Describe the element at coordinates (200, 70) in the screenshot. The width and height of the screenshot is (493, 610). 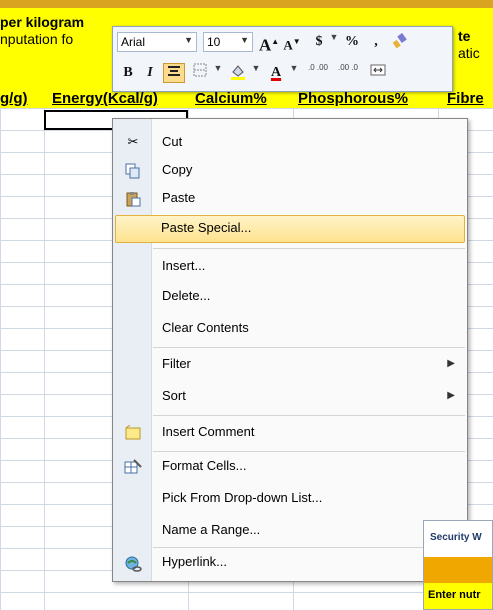
I see `borders-icon` at that location.